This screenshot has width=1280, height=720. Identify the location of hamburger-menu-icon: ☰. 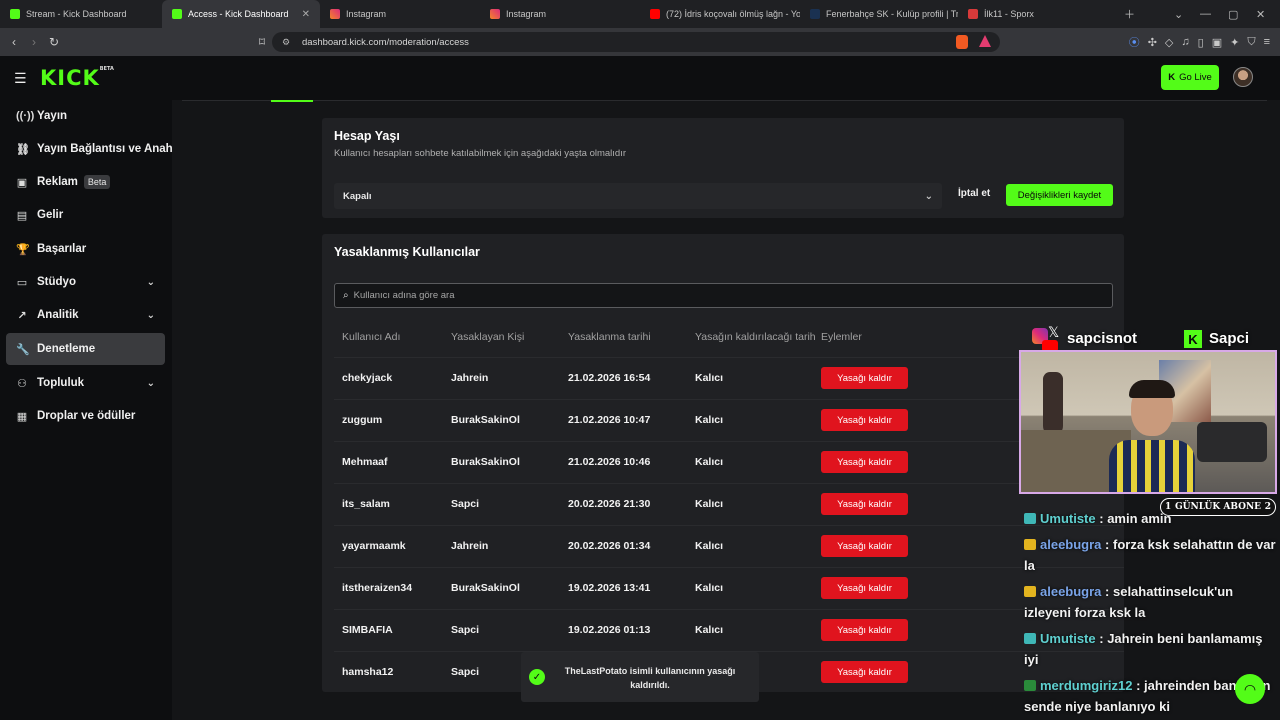
(20, 78).